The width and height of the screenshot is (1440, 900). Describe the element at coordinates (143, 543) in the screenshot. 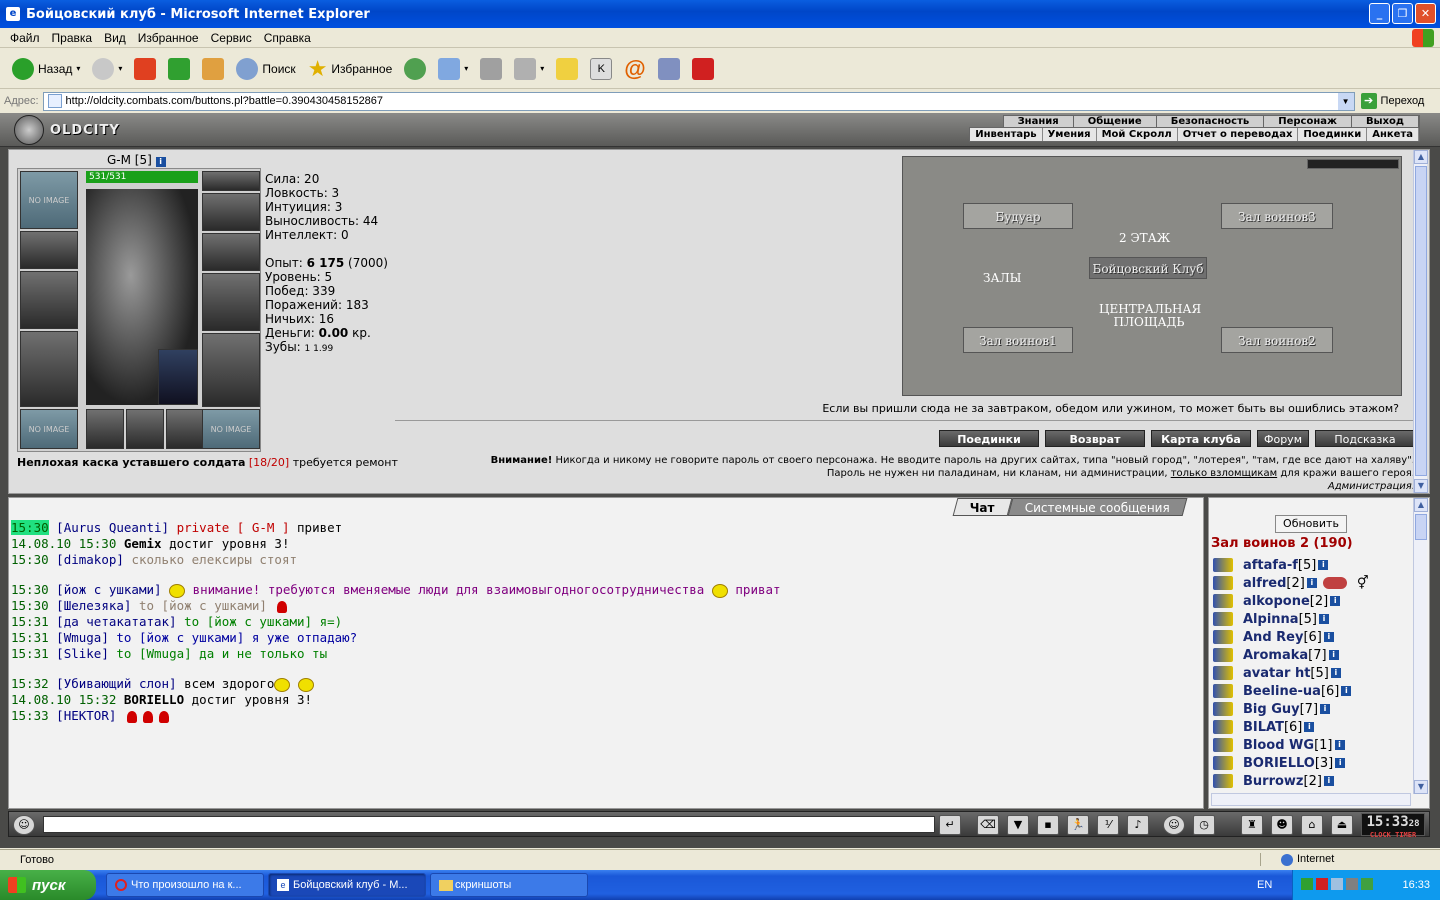

I see `chat-nick: Gemix` at that location.